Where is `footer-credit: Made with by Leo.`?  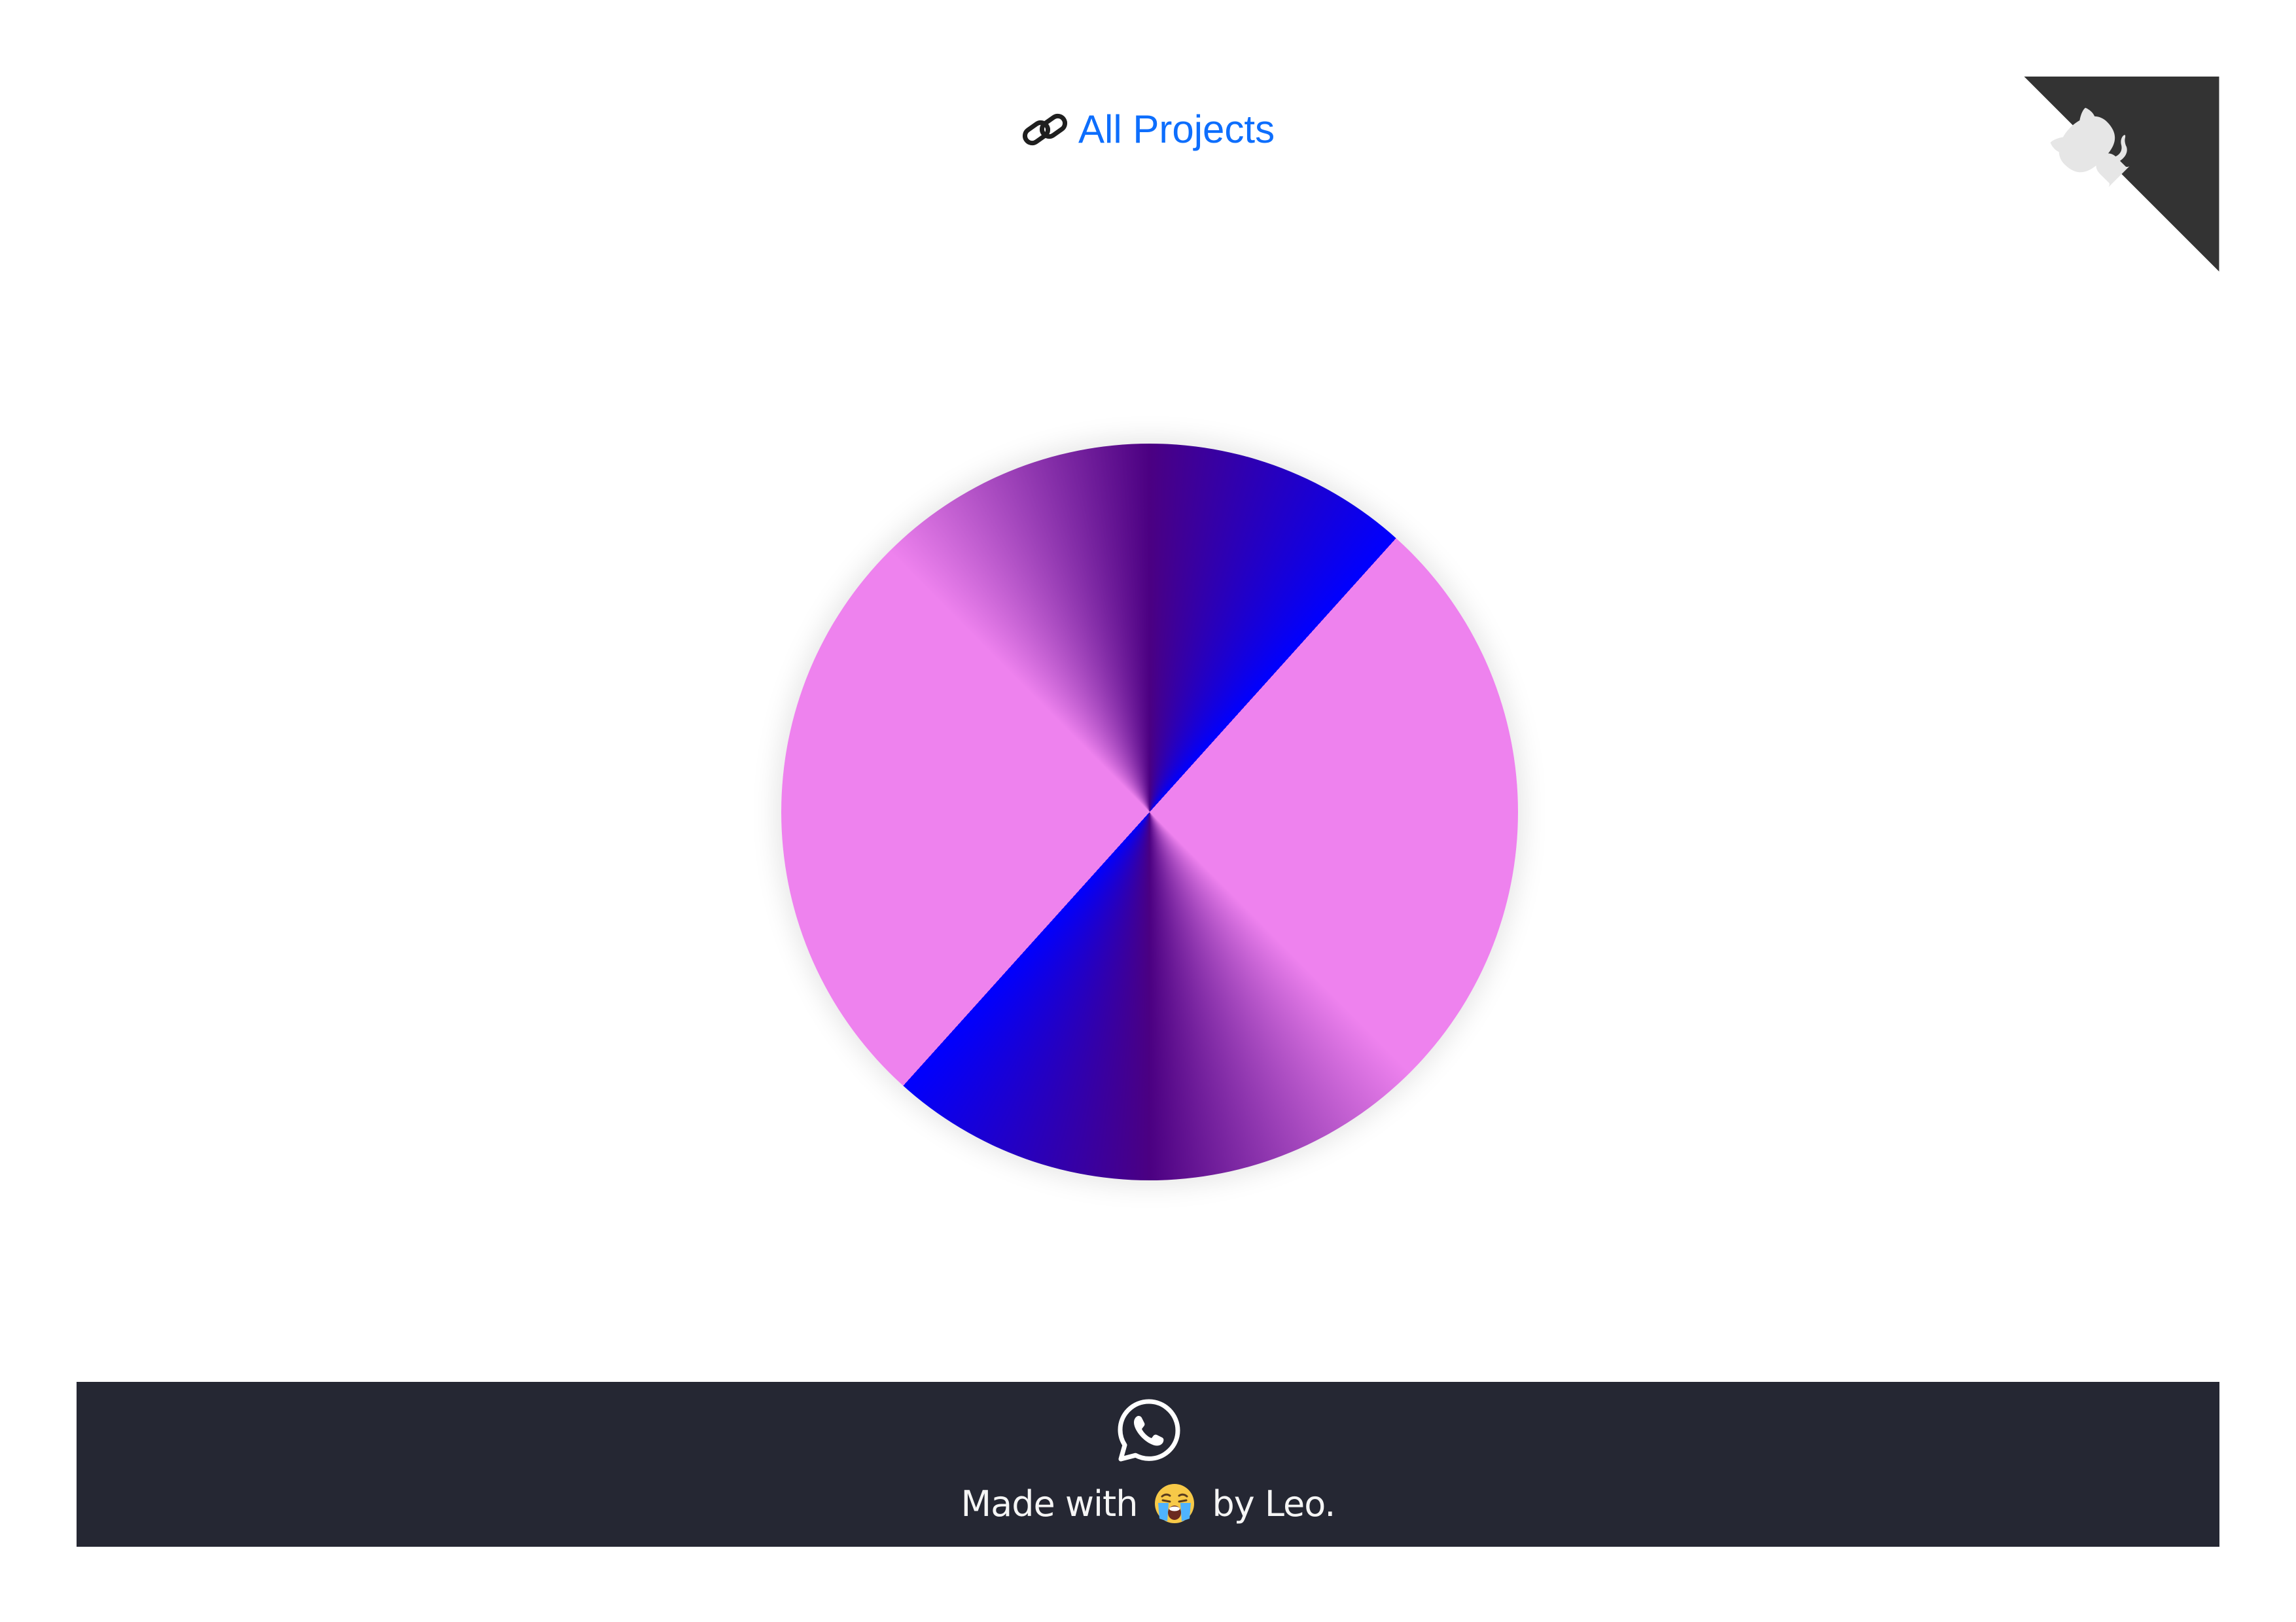 footer-credit: Made with by Leo. is located at coordinates (1148, 1503).